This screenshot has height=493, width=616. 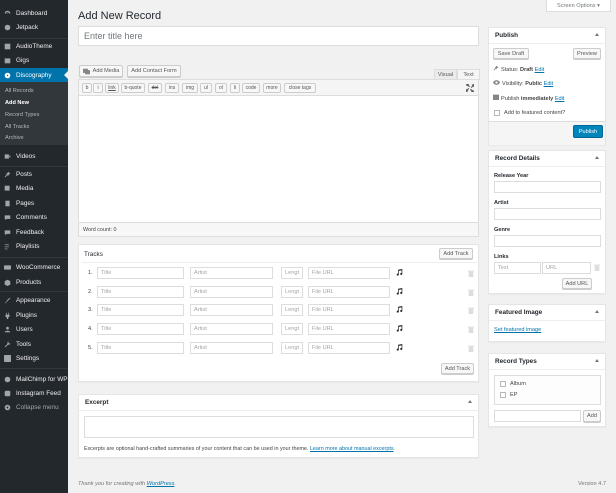 I want to click on menu-dashboard: Dashboard, so click(x=34, y=13).